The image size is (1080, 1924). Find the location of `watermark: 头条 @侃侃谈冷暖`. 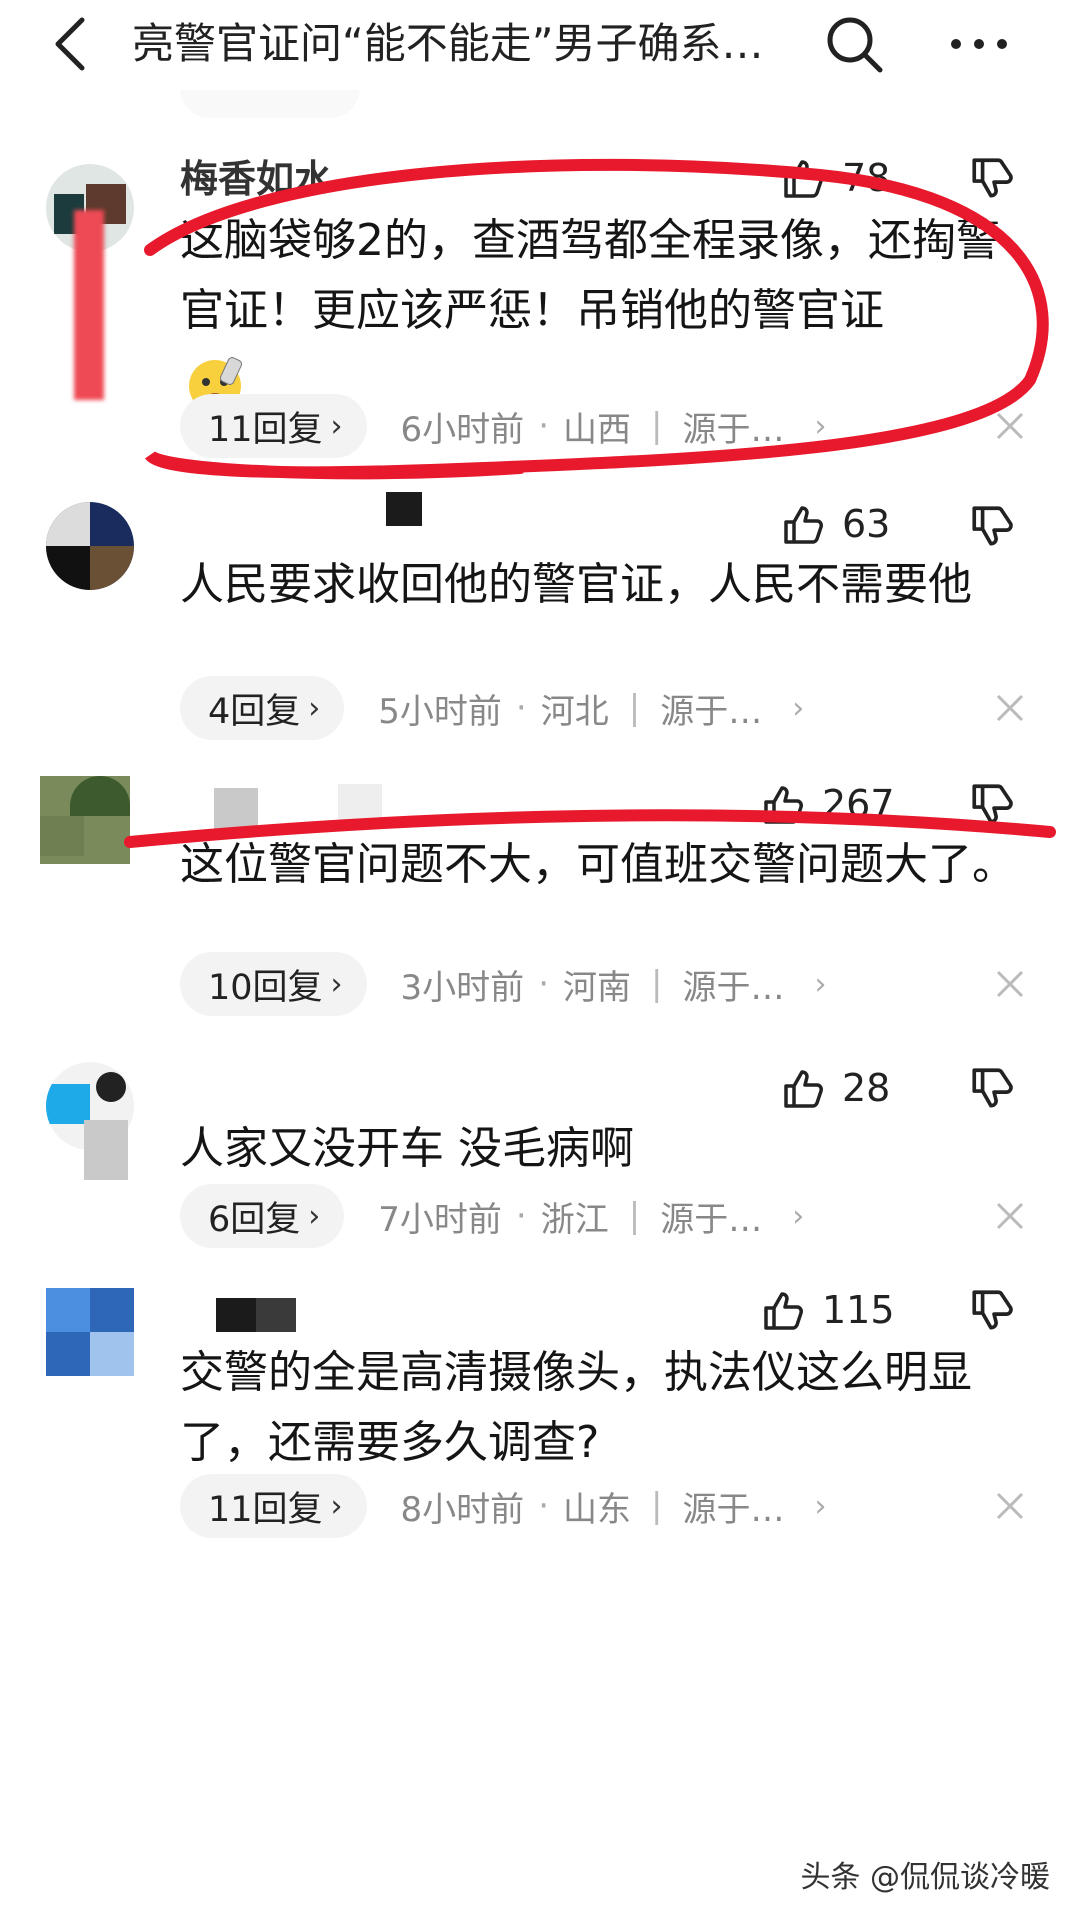

watermark: 头条 @侃侃谈冷暖 is located at coordinates (925, 1877).